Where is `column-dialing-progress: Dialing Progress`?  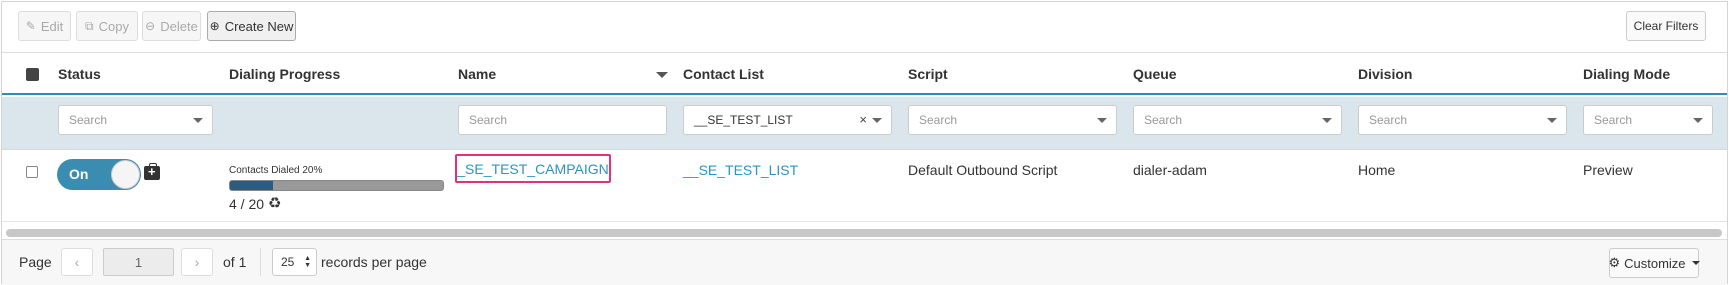
column-dialing-progress: Dialing Progress is located at coordinates (284, 74).